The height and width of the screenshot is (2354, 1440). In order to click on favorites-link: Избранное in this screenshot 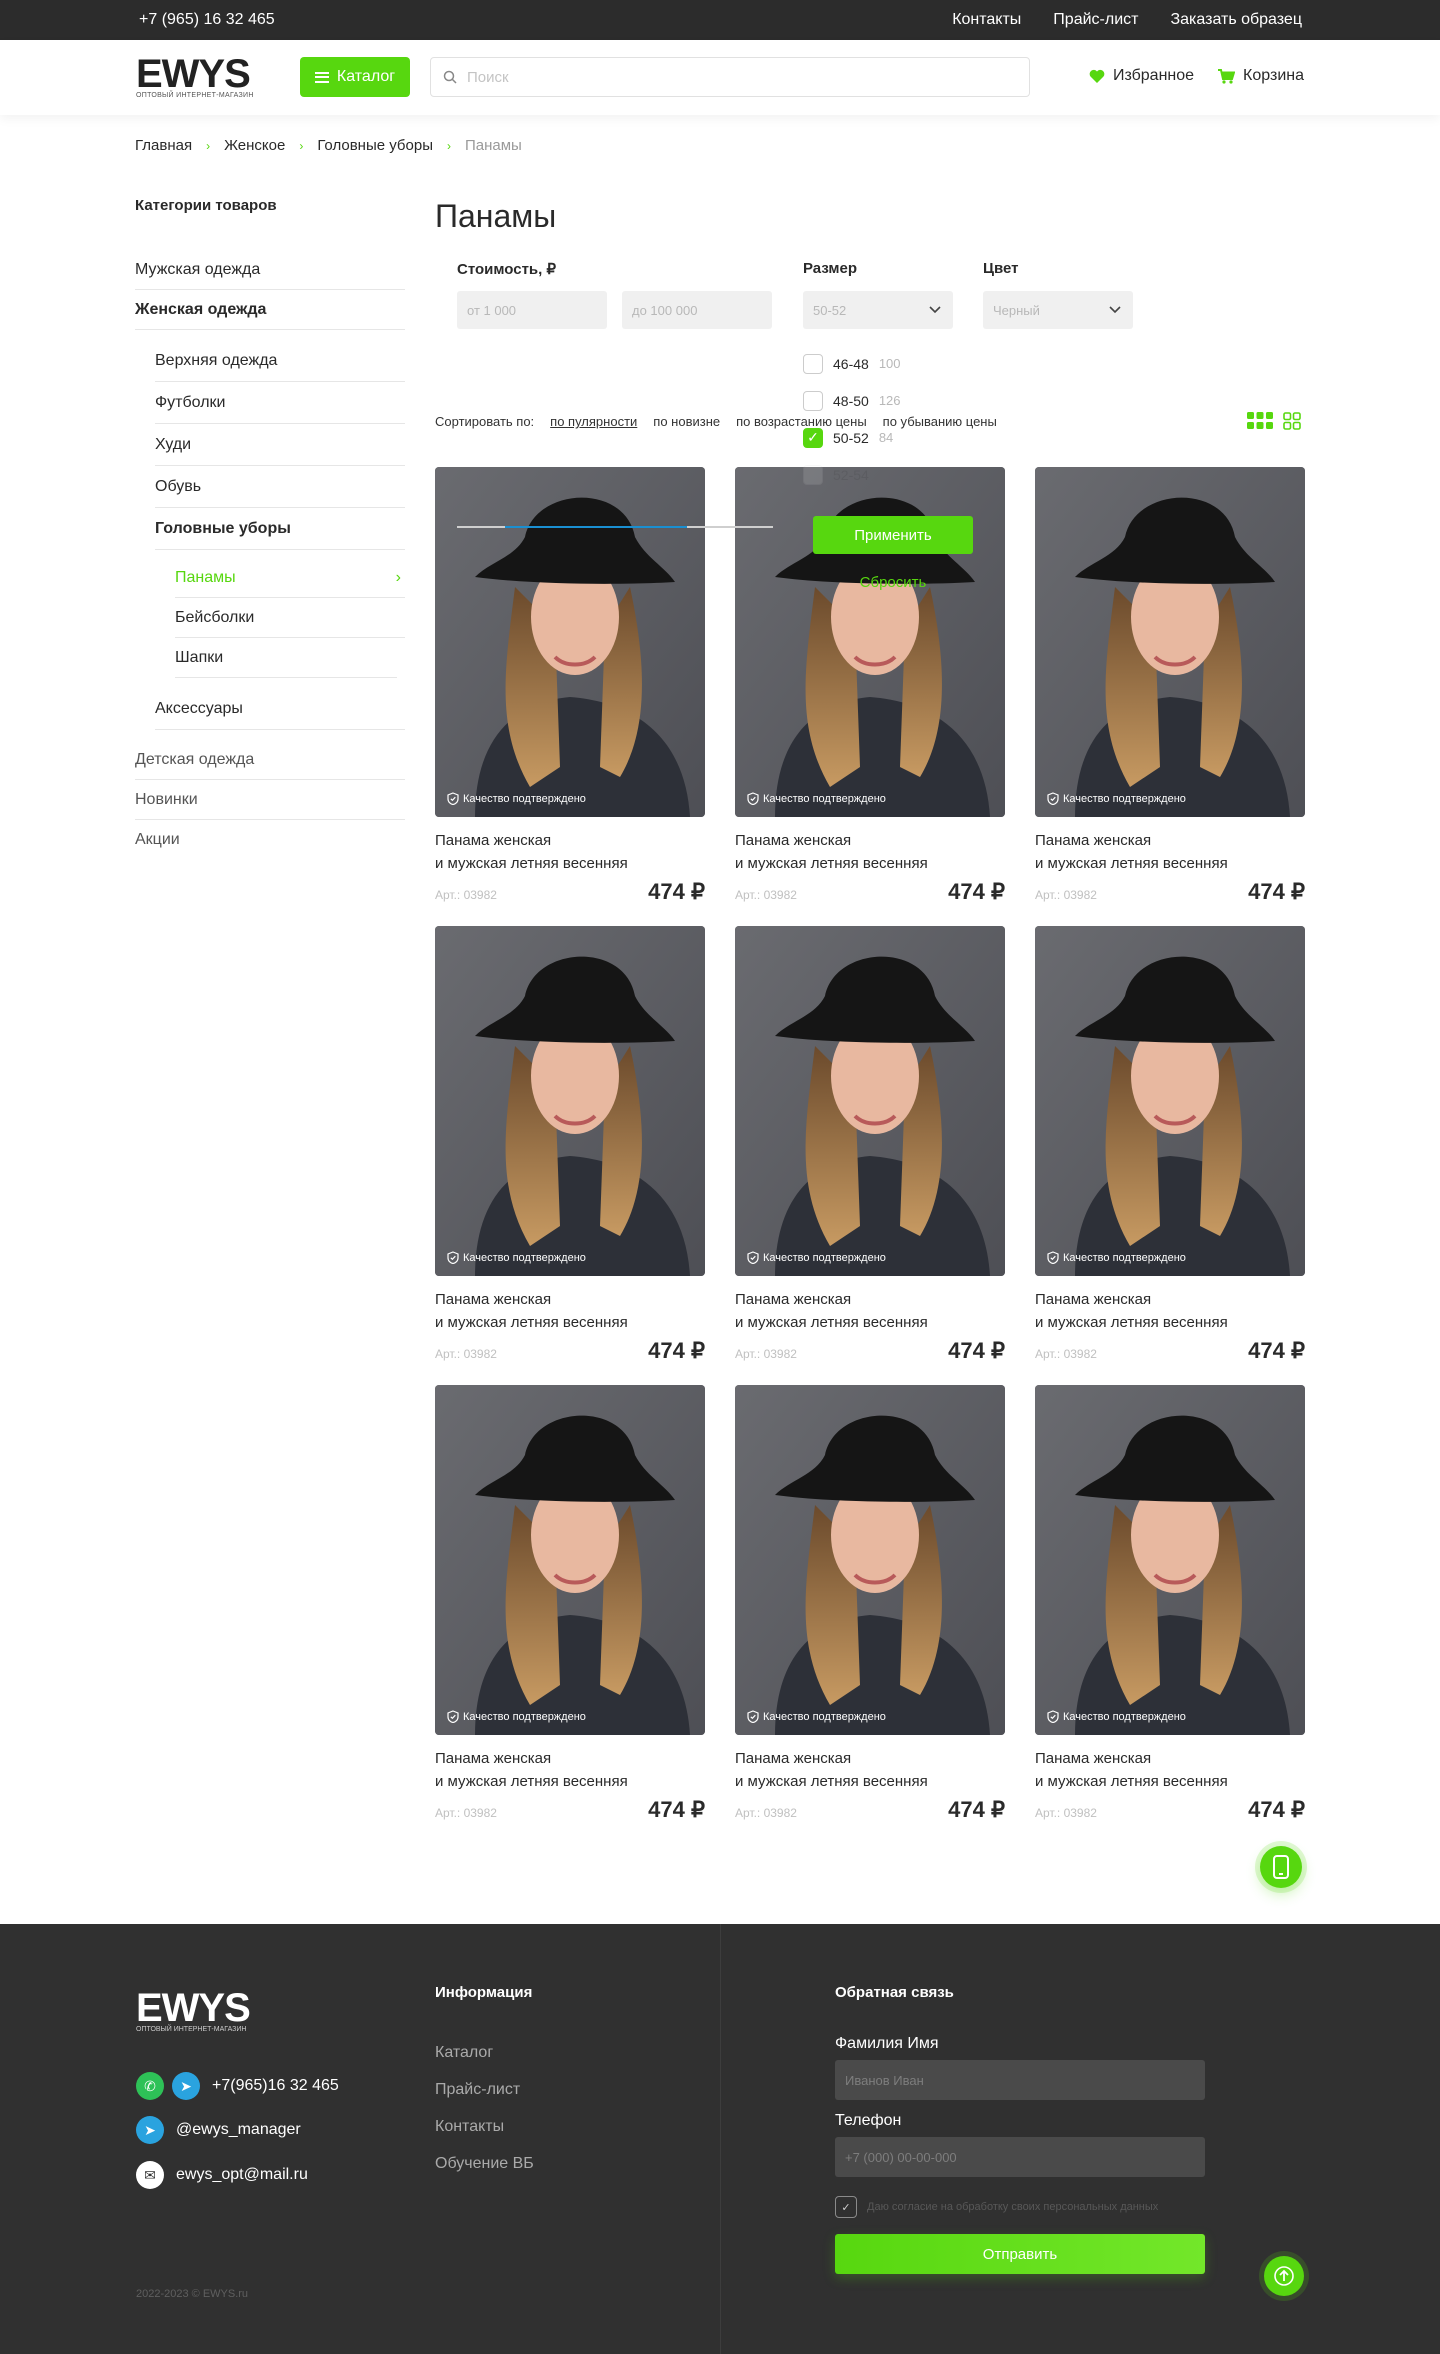, I will do `click(1141, 76)`.